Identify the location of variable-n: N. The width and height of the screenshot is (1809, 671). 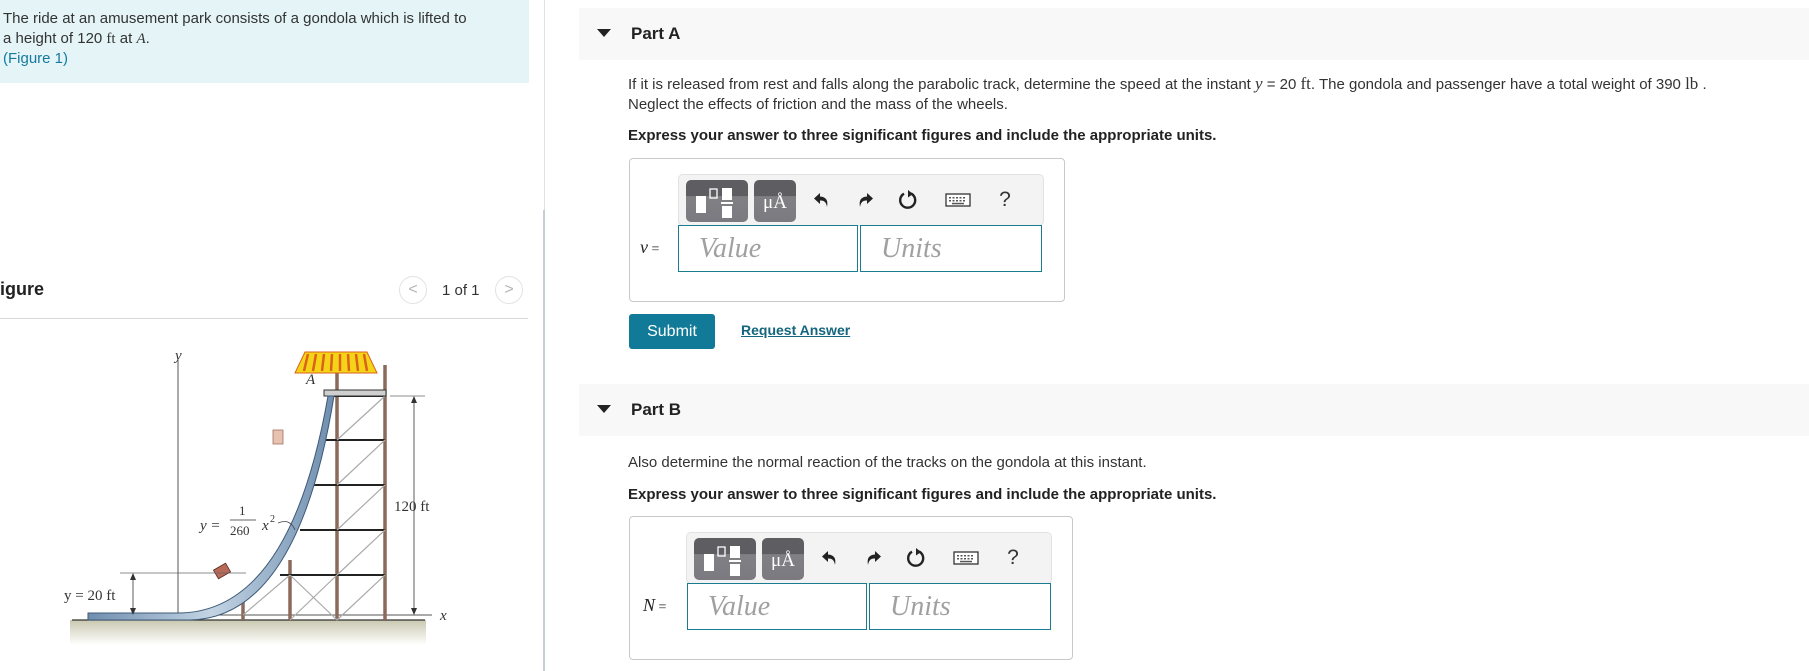
(649, 605).